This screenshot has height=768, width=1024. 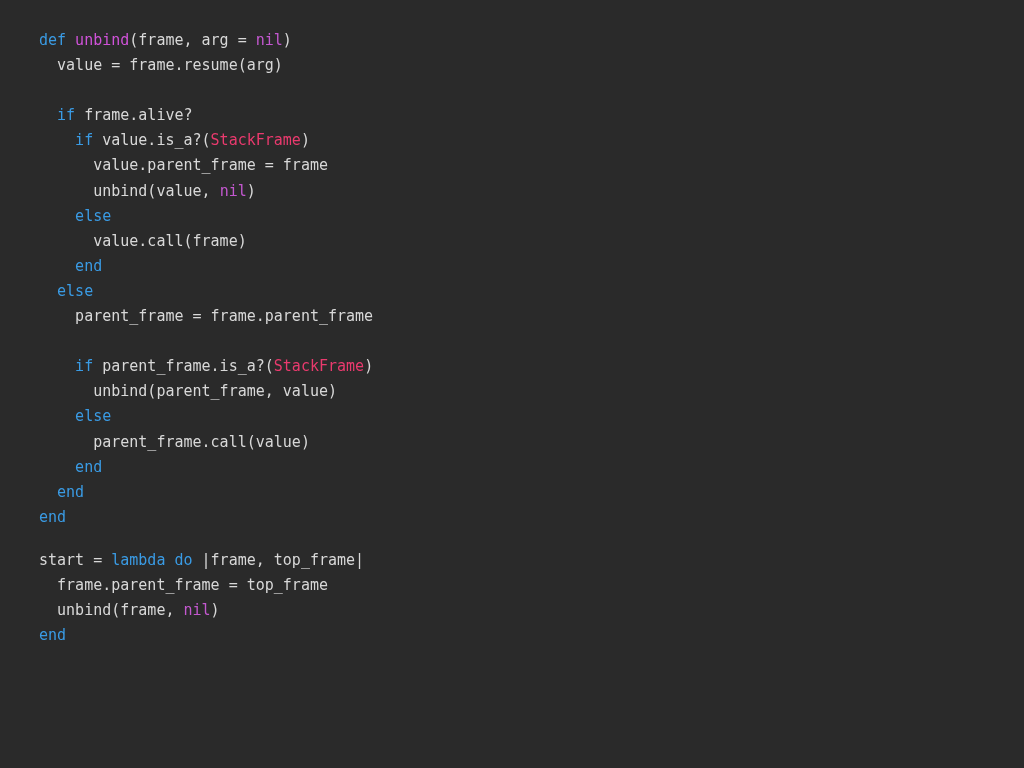 What do you see at coordinates (192, 140) in the screenshot?
I see `code-line: if value.is_a?(StackFrame)` at bounding box center [192, 140].